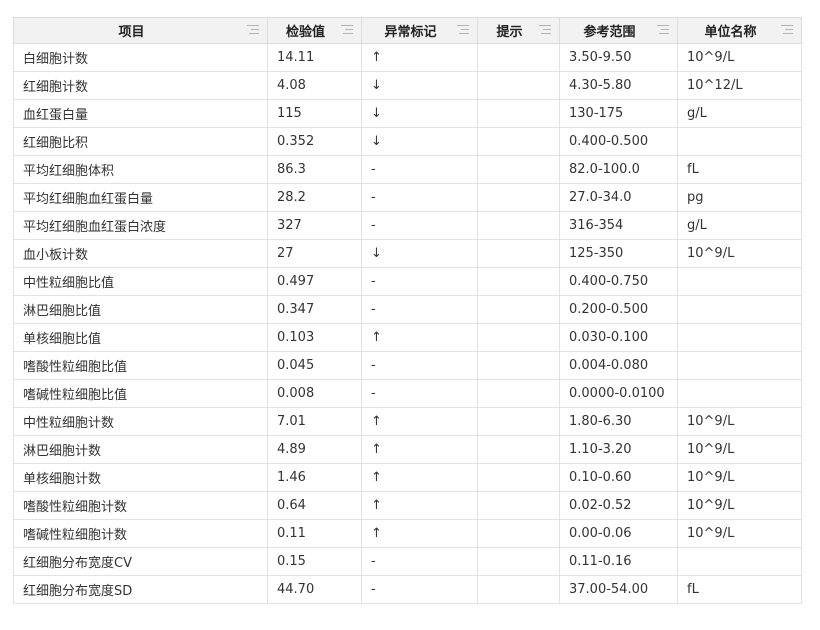 This screenshot has height=630, width=820. I want to click on column-header-hint: 提示, so click(518, 30).